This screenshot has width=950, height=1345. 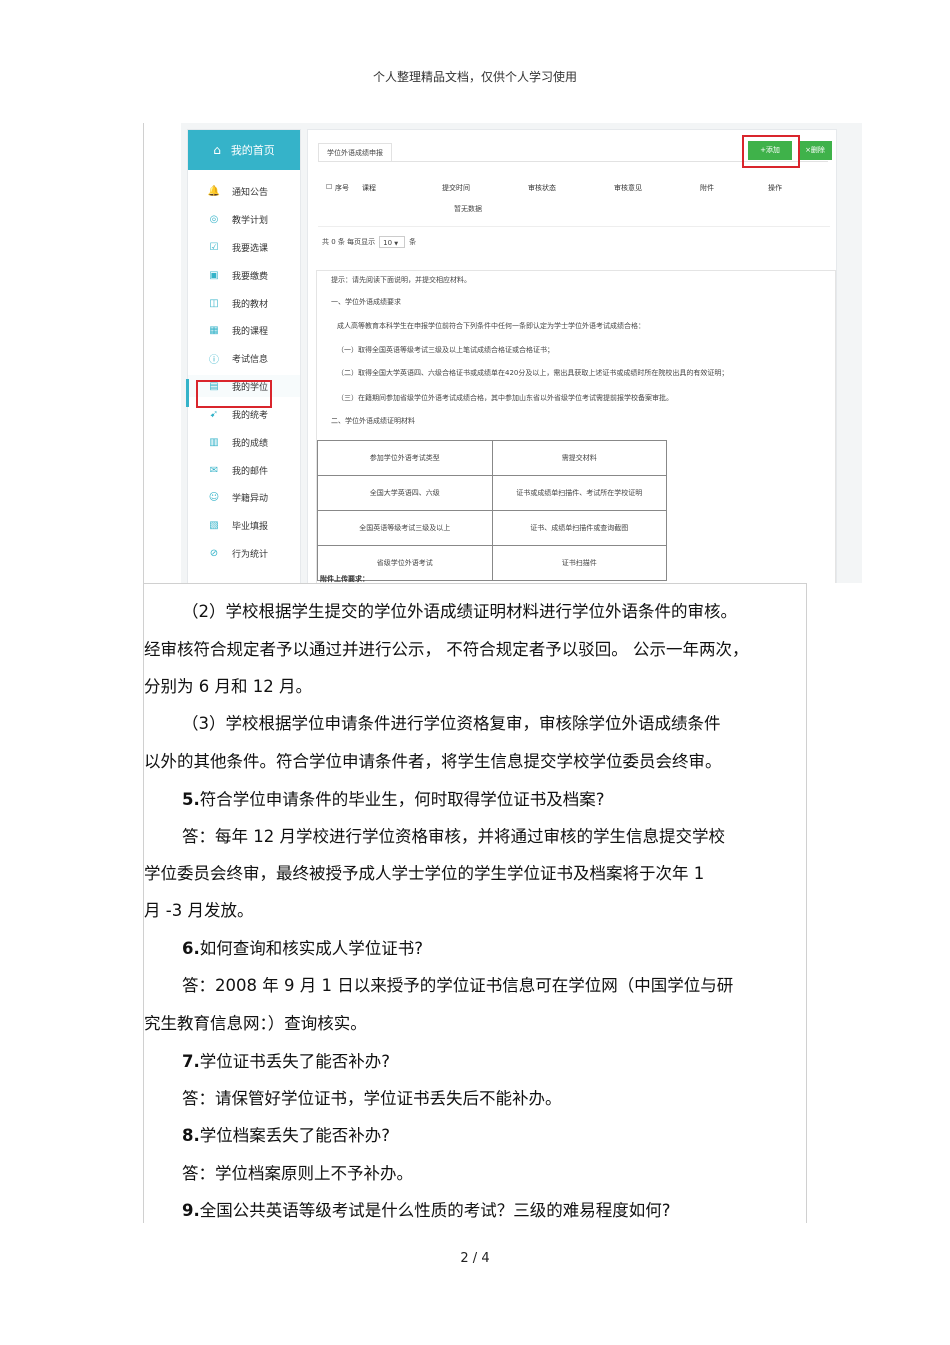 I want to click on grid-icon: ▦, so click(x=214, y=330).